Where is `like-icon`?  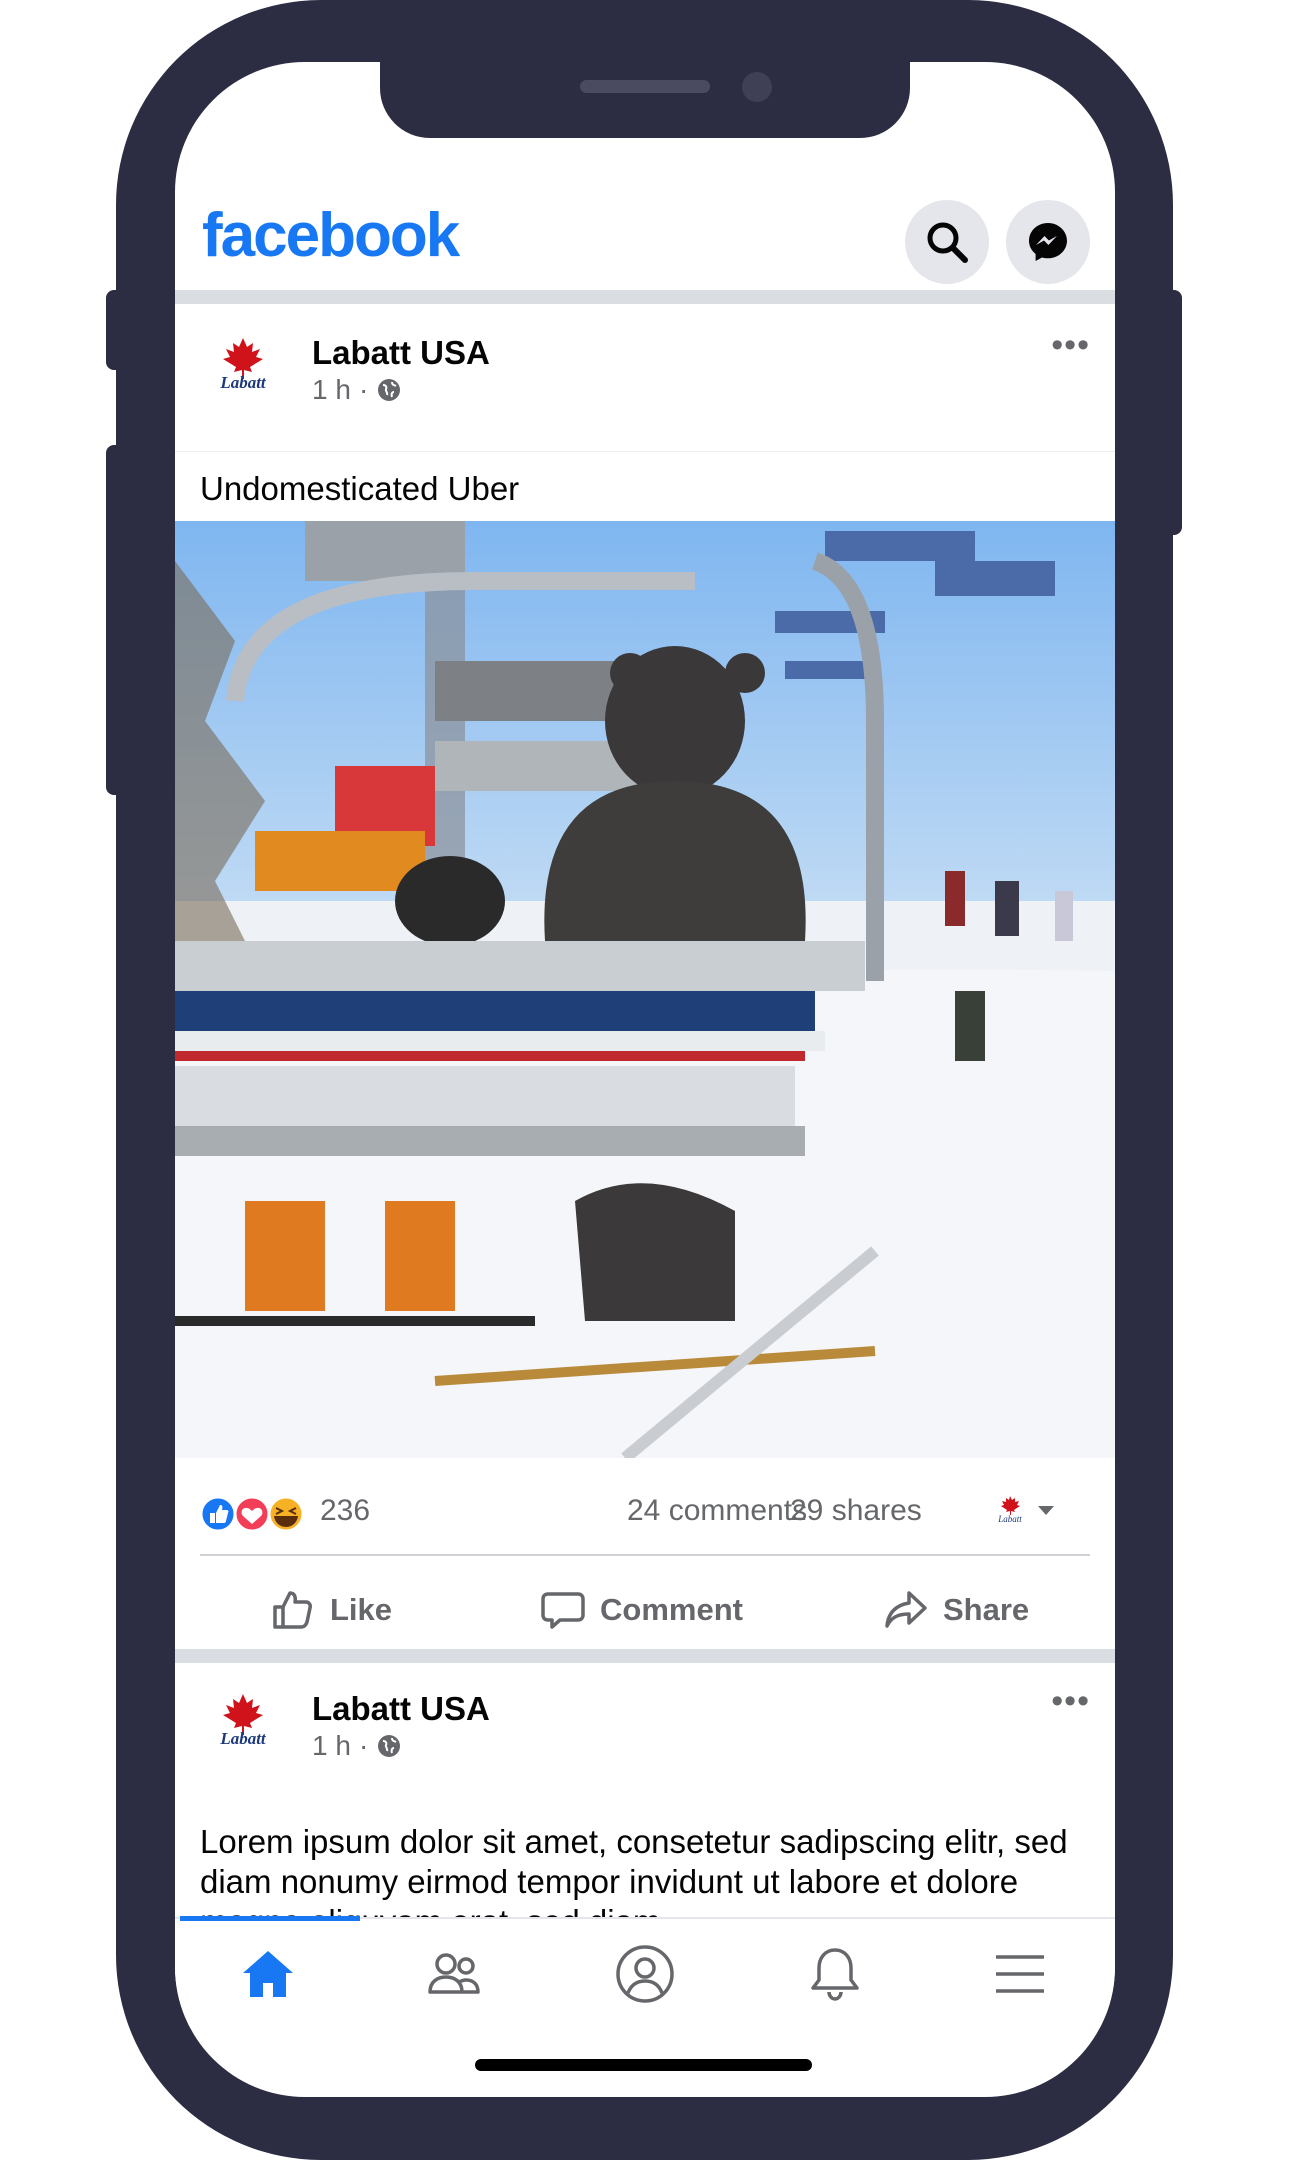 like-icon is located at coordinates (292, 1609).